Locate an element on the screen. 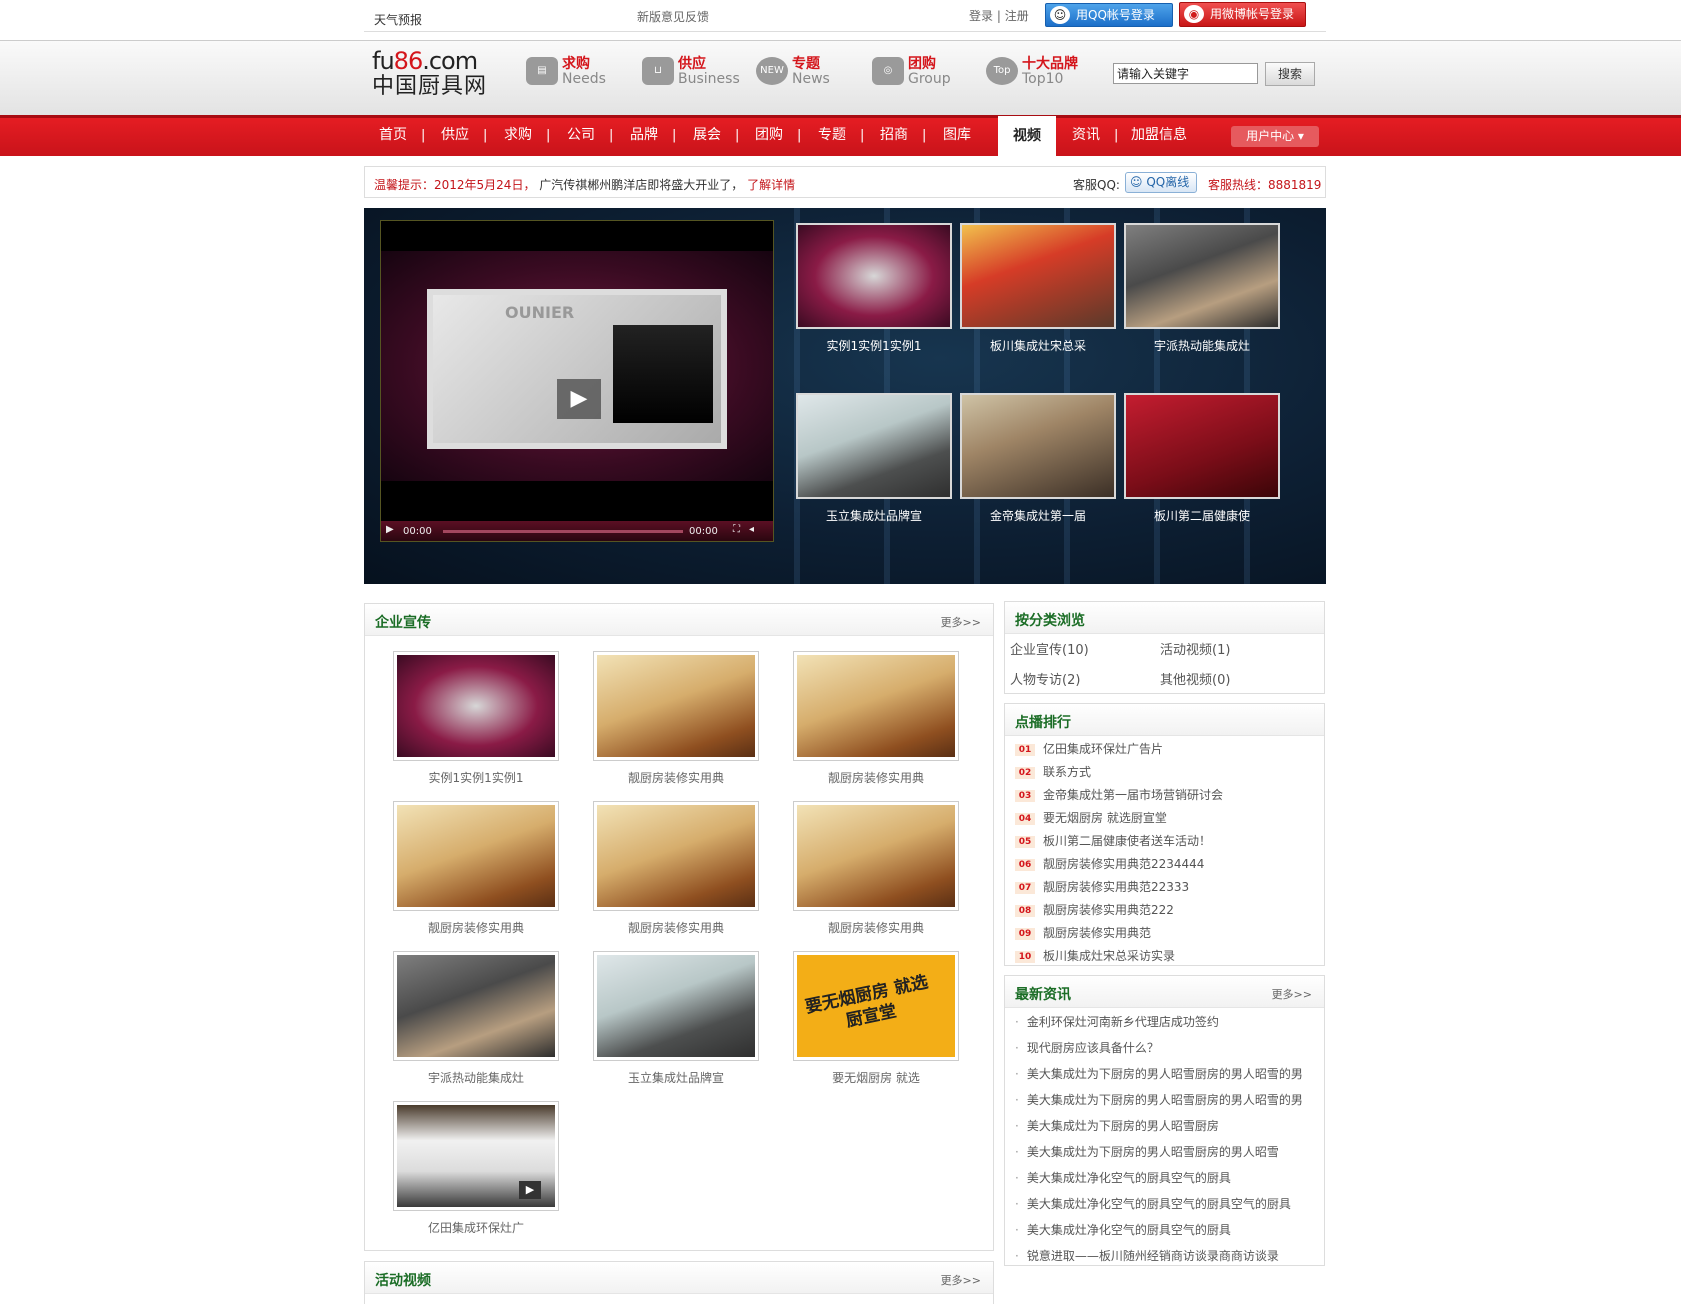 The image size is (1681, 1304). category-link: 企业宣传(10) is located at coordinates (1049, 648).